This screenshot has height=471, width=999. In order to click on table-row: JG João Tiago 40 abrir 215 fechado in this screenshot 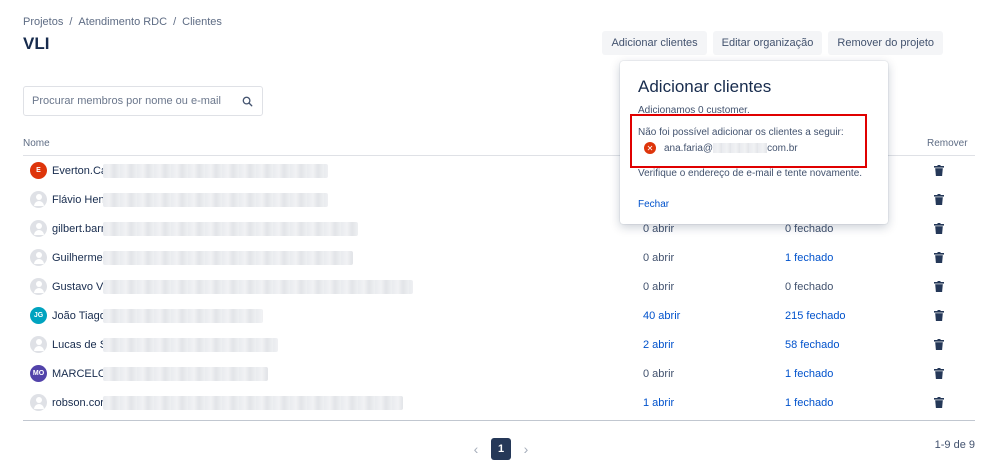, I will do `click(499, 315)`.